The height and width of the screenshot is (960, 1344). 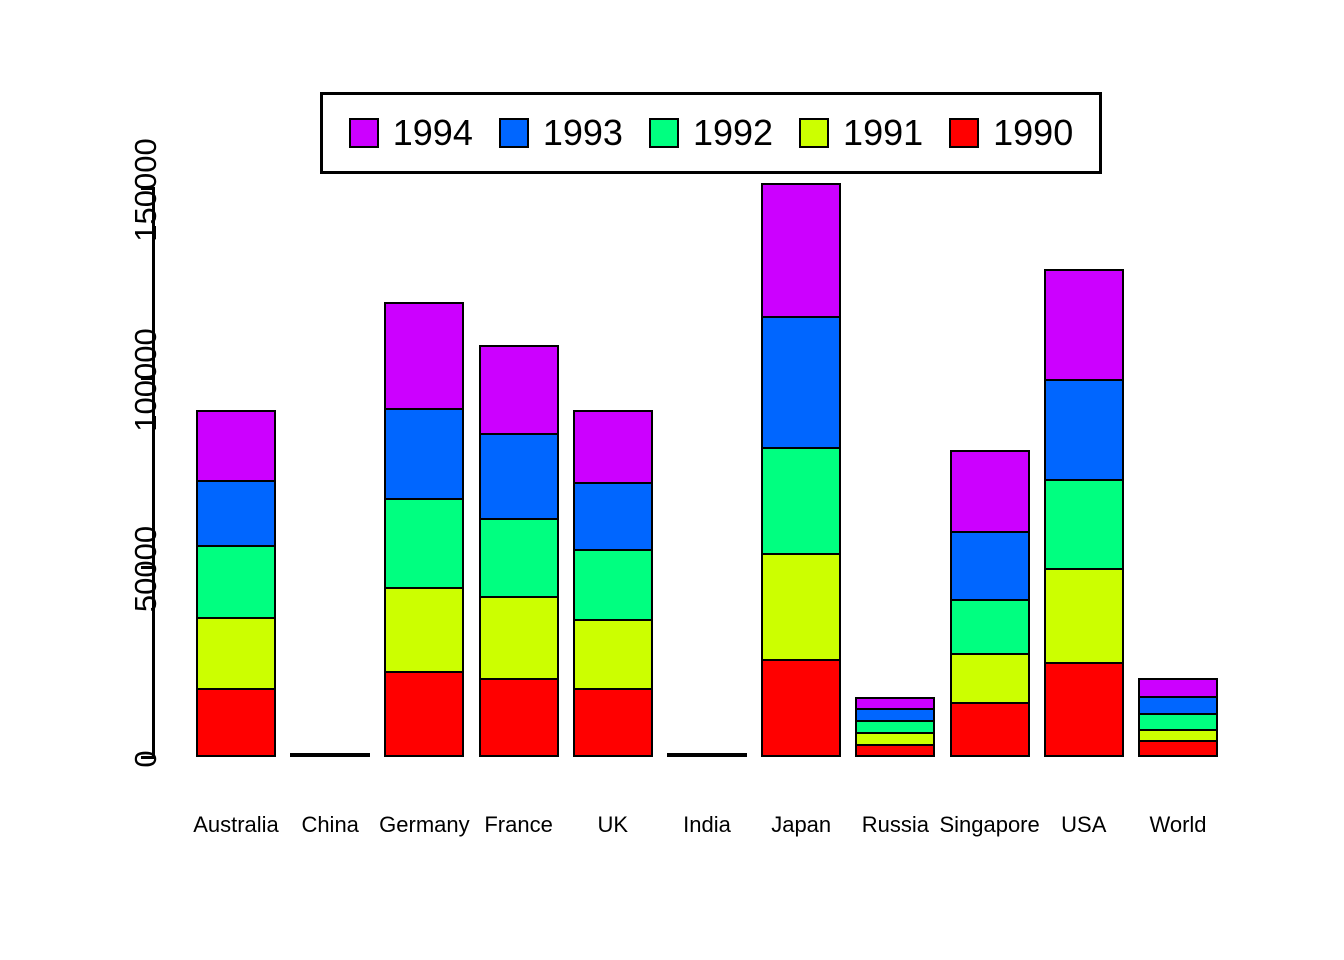 I want to click on bar-segment-uk-1990, so click(x=612, y=722).